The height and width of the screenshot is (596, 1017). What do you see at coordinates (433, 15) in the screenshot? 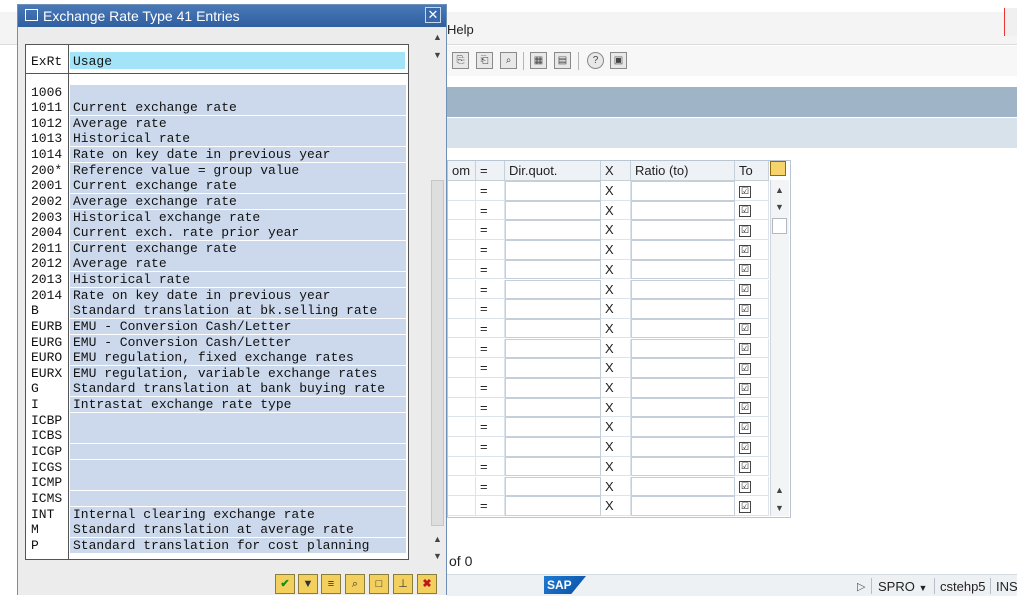
I see `close-icon: ✕` at bounding box center [433, 15].